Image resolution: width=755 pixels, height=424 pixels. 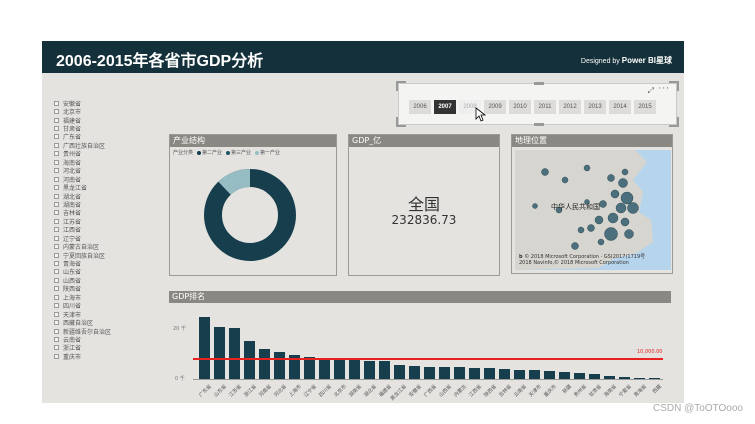 I want to click on report-title: 2006-2015年各省市GDP分析, so click(x=160, y=61).